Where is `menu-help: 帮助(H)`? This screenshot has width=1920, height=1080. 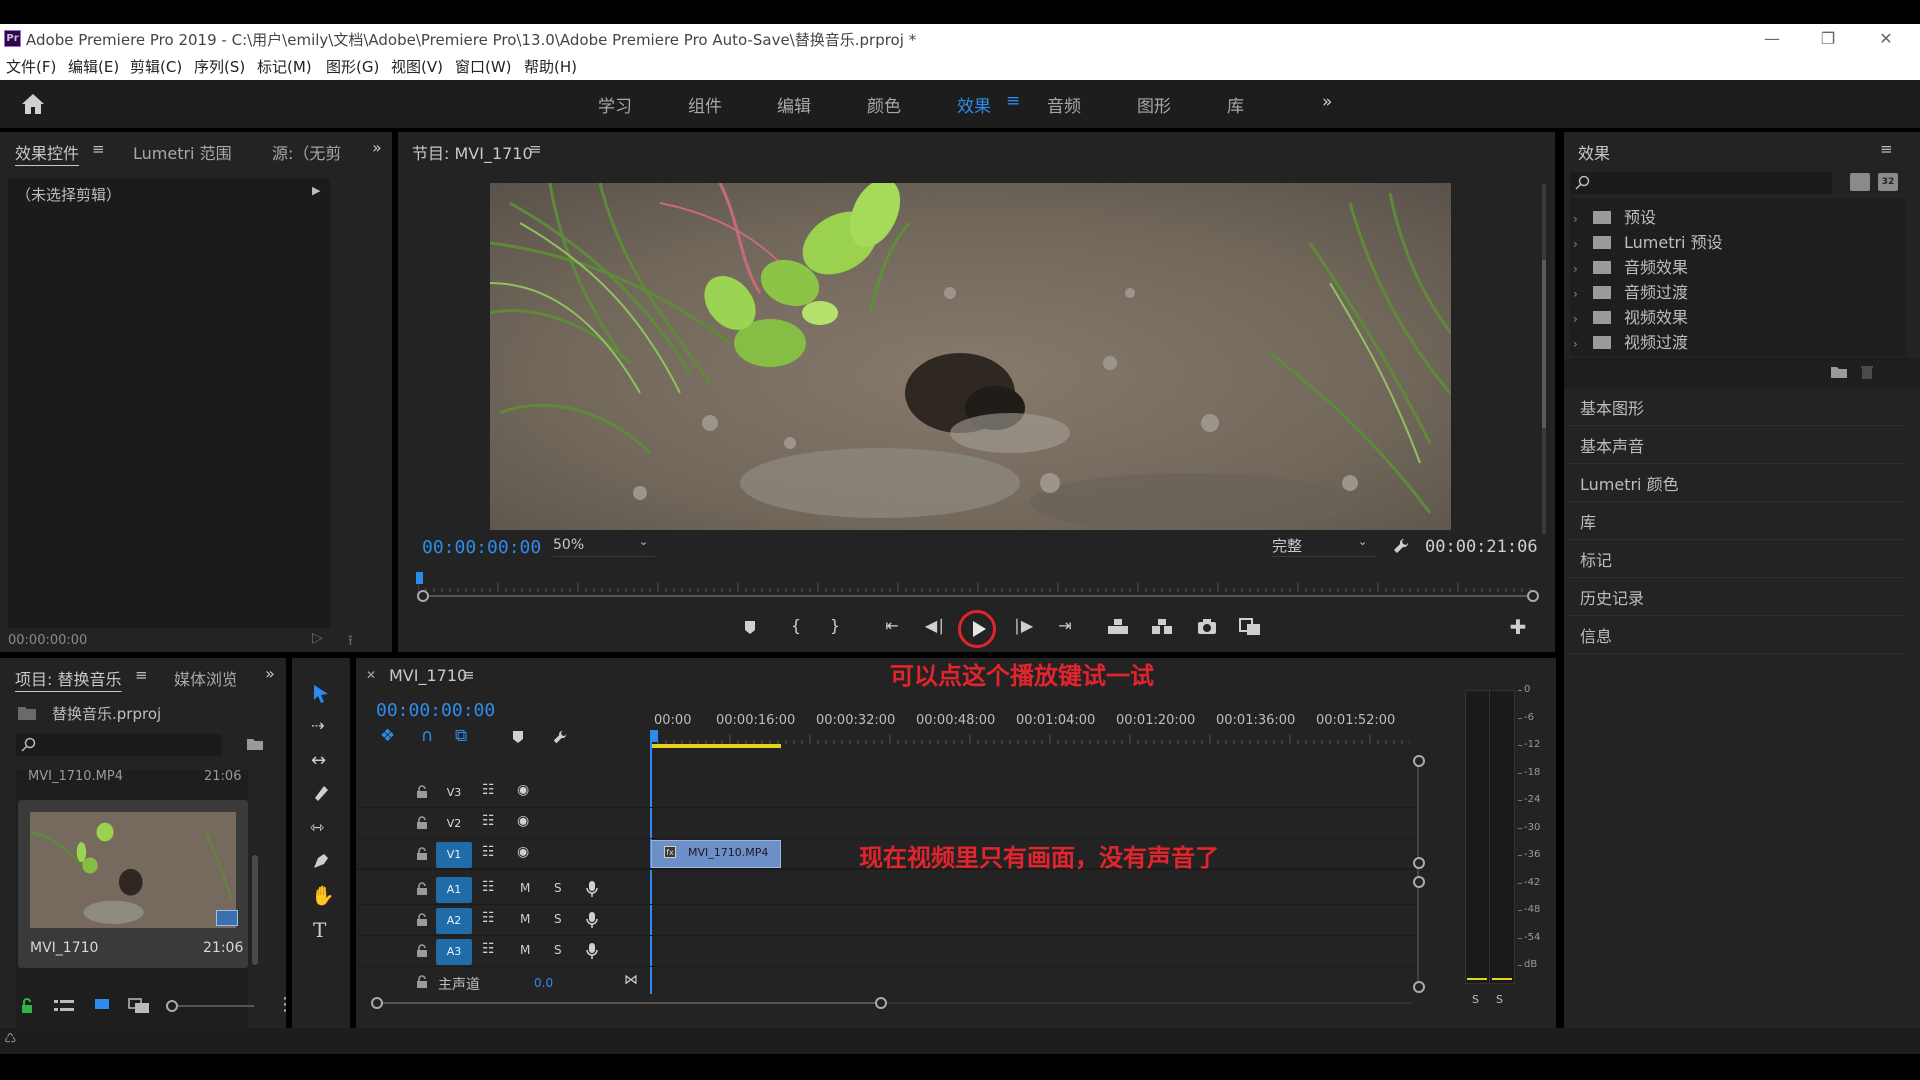
menu-help: 帮助(H) is located at coordinates (550, 66).